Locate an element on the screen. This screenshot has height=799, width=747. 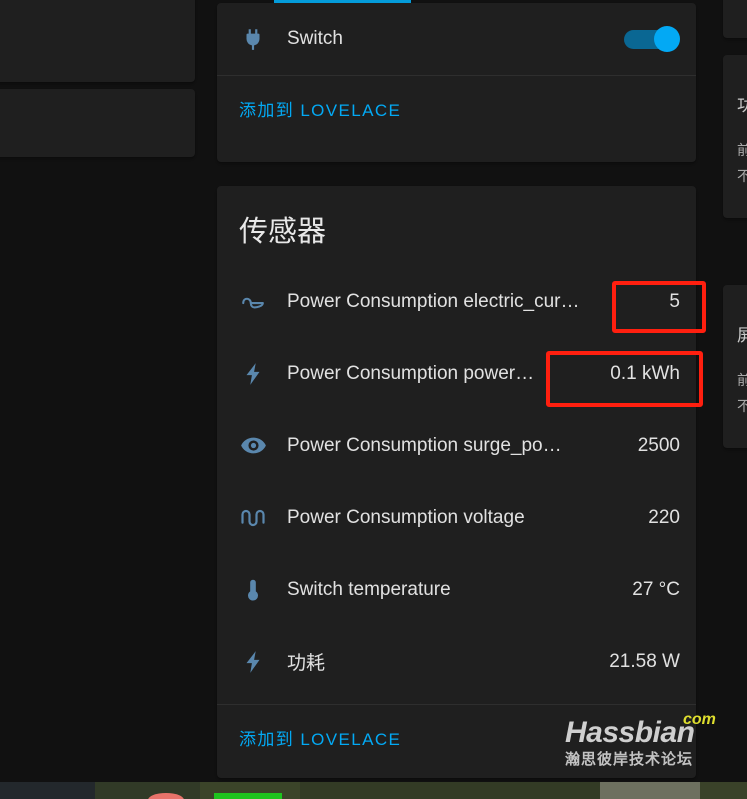
sine-wave-icon is located at coordinates (253, 518).